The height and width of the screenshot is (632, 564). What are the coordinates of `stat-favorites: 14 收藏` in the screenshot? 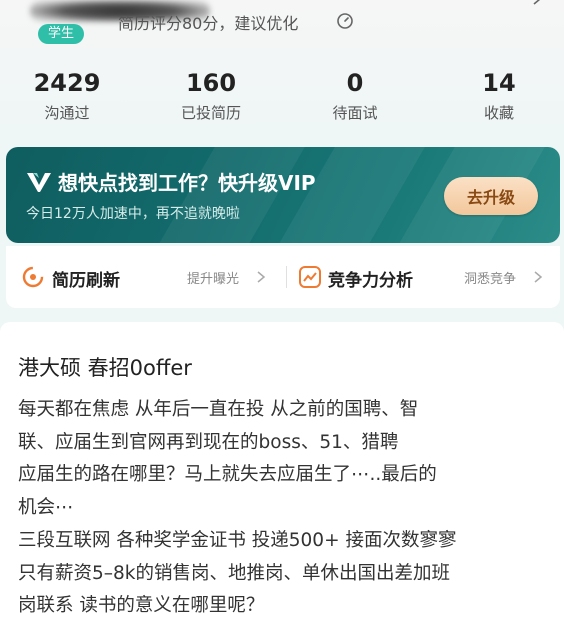 It's located at (499, 95).